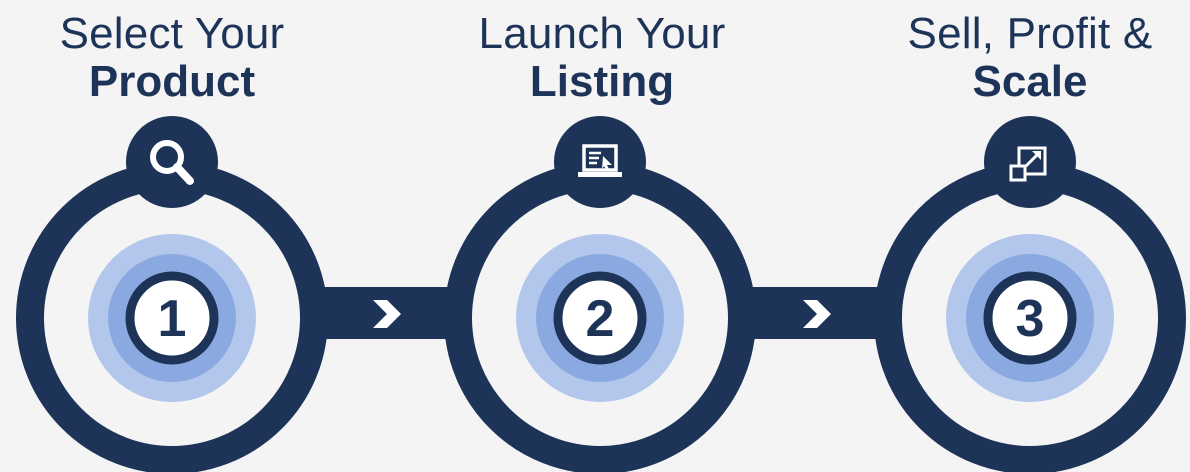  What do you see at coordinates (600, 319) in the screenshot?
I see `step-2-number: 2` at bounding box center [600, 319].